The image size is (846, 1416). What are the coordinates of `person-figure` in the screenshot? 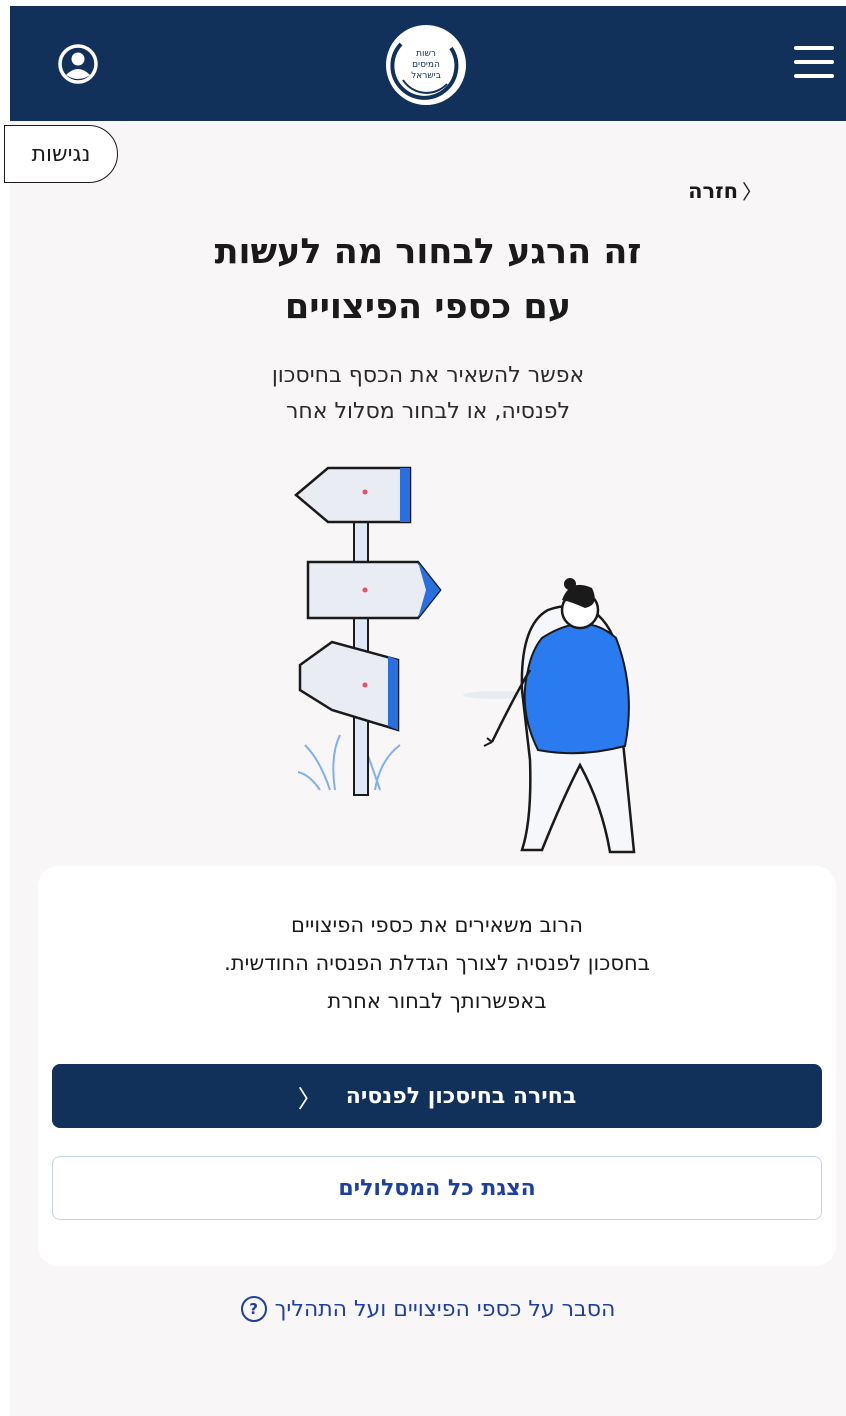 It's located at (549, 716).